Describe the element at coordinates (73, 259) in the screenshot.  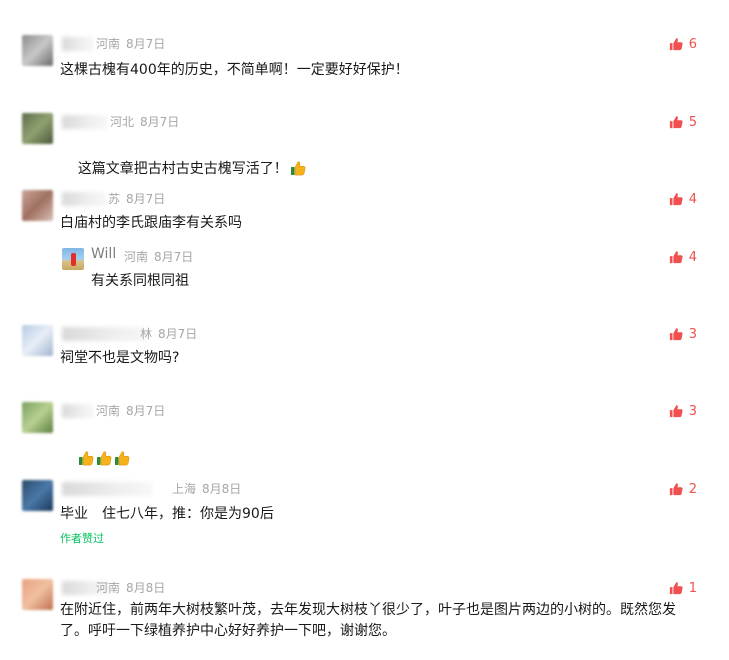
I see `reply-avatar` at that location.